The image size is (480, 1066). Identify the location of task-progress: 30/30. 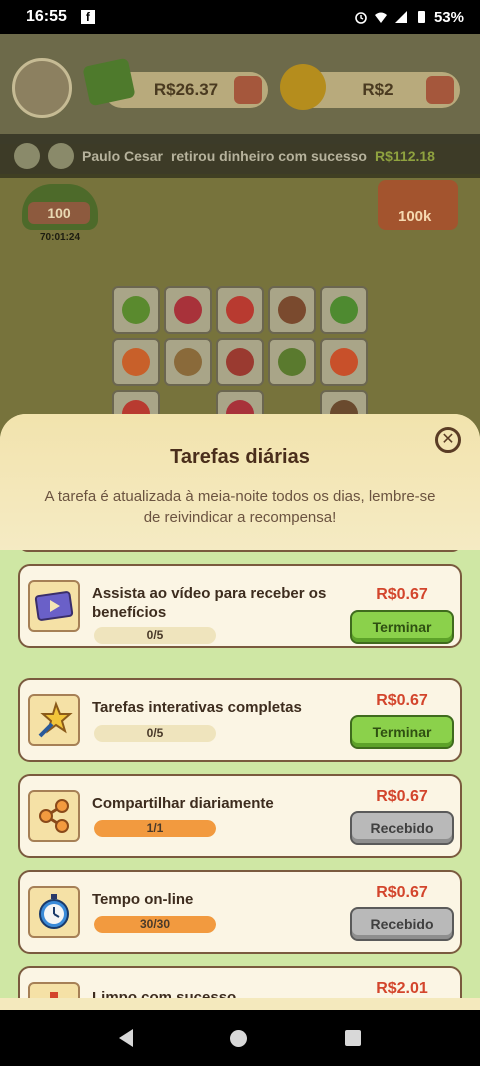
(155, 924).